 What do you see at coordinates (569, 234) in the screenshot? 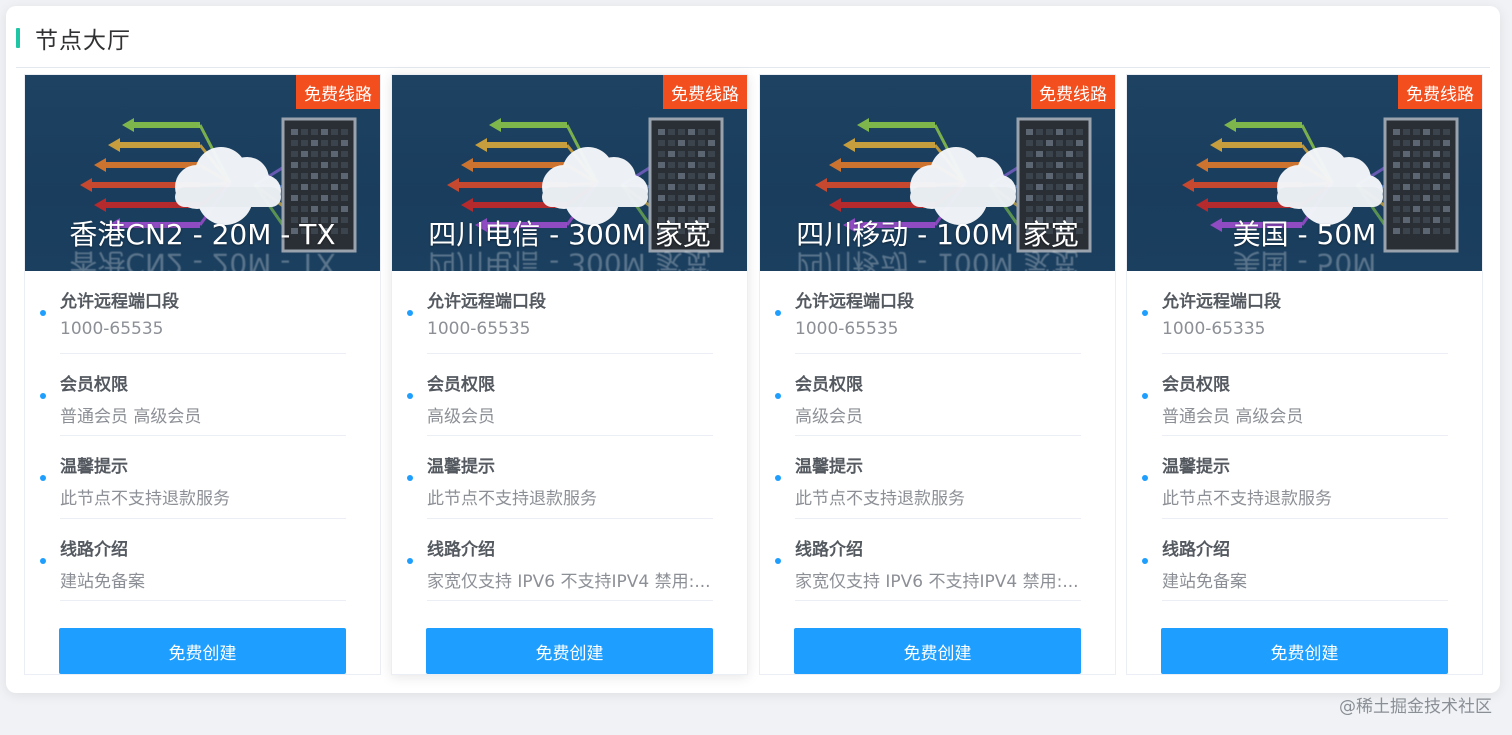
I see `card-title: 四川电信 - 300M 家宽` at bounding box center [569, 234].